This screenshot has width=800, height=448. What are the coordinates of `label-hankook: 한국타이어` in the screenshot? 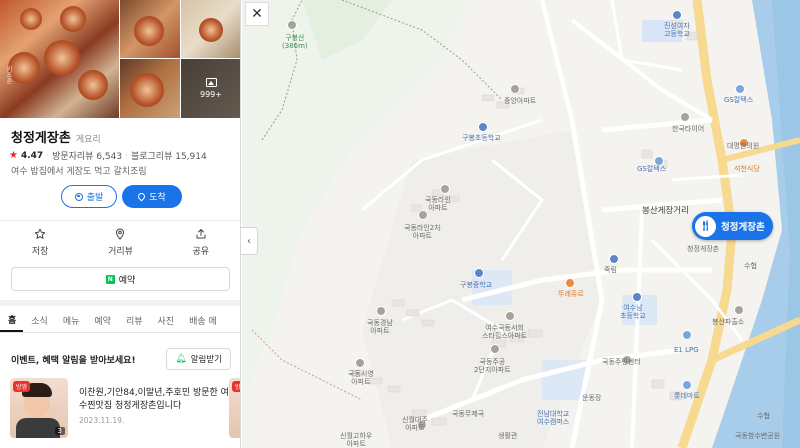 It's located at (688, 129).